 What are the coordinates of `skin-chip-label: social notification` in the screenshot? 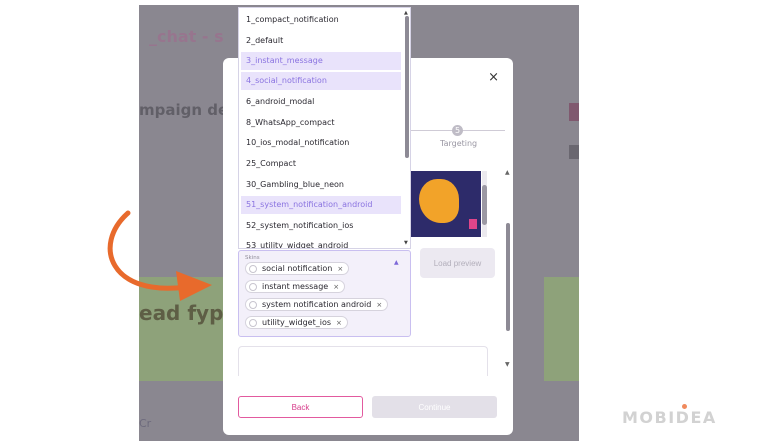 It's located at (297, 268).